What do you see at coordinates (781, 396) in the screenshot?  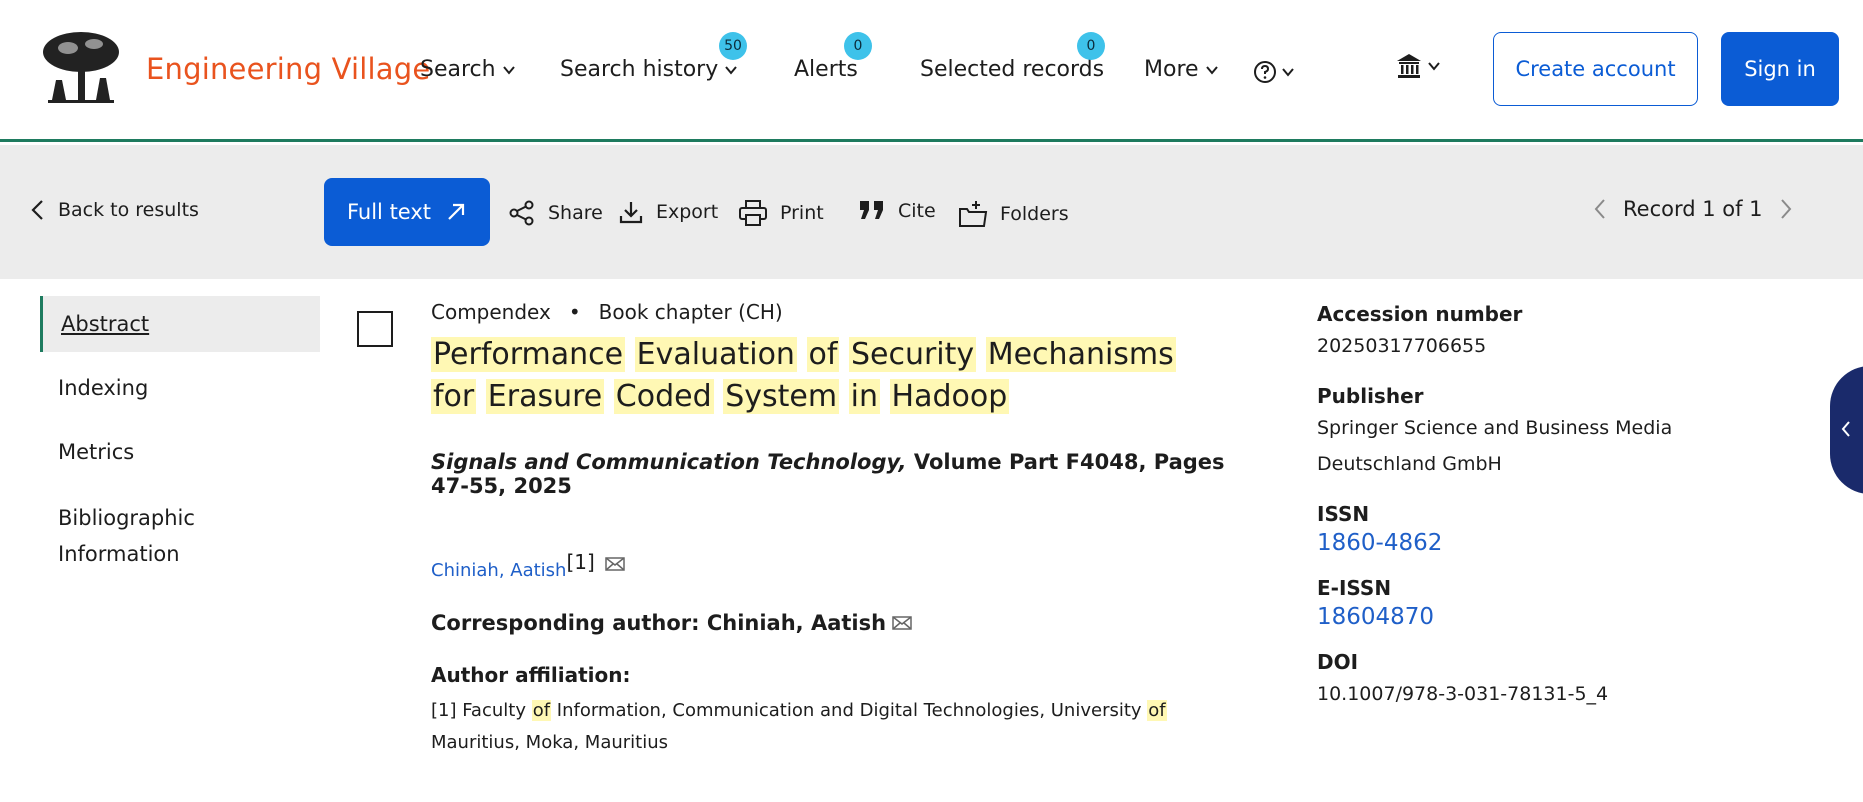 I see `title-word: System` at bounding box center [781, 396].